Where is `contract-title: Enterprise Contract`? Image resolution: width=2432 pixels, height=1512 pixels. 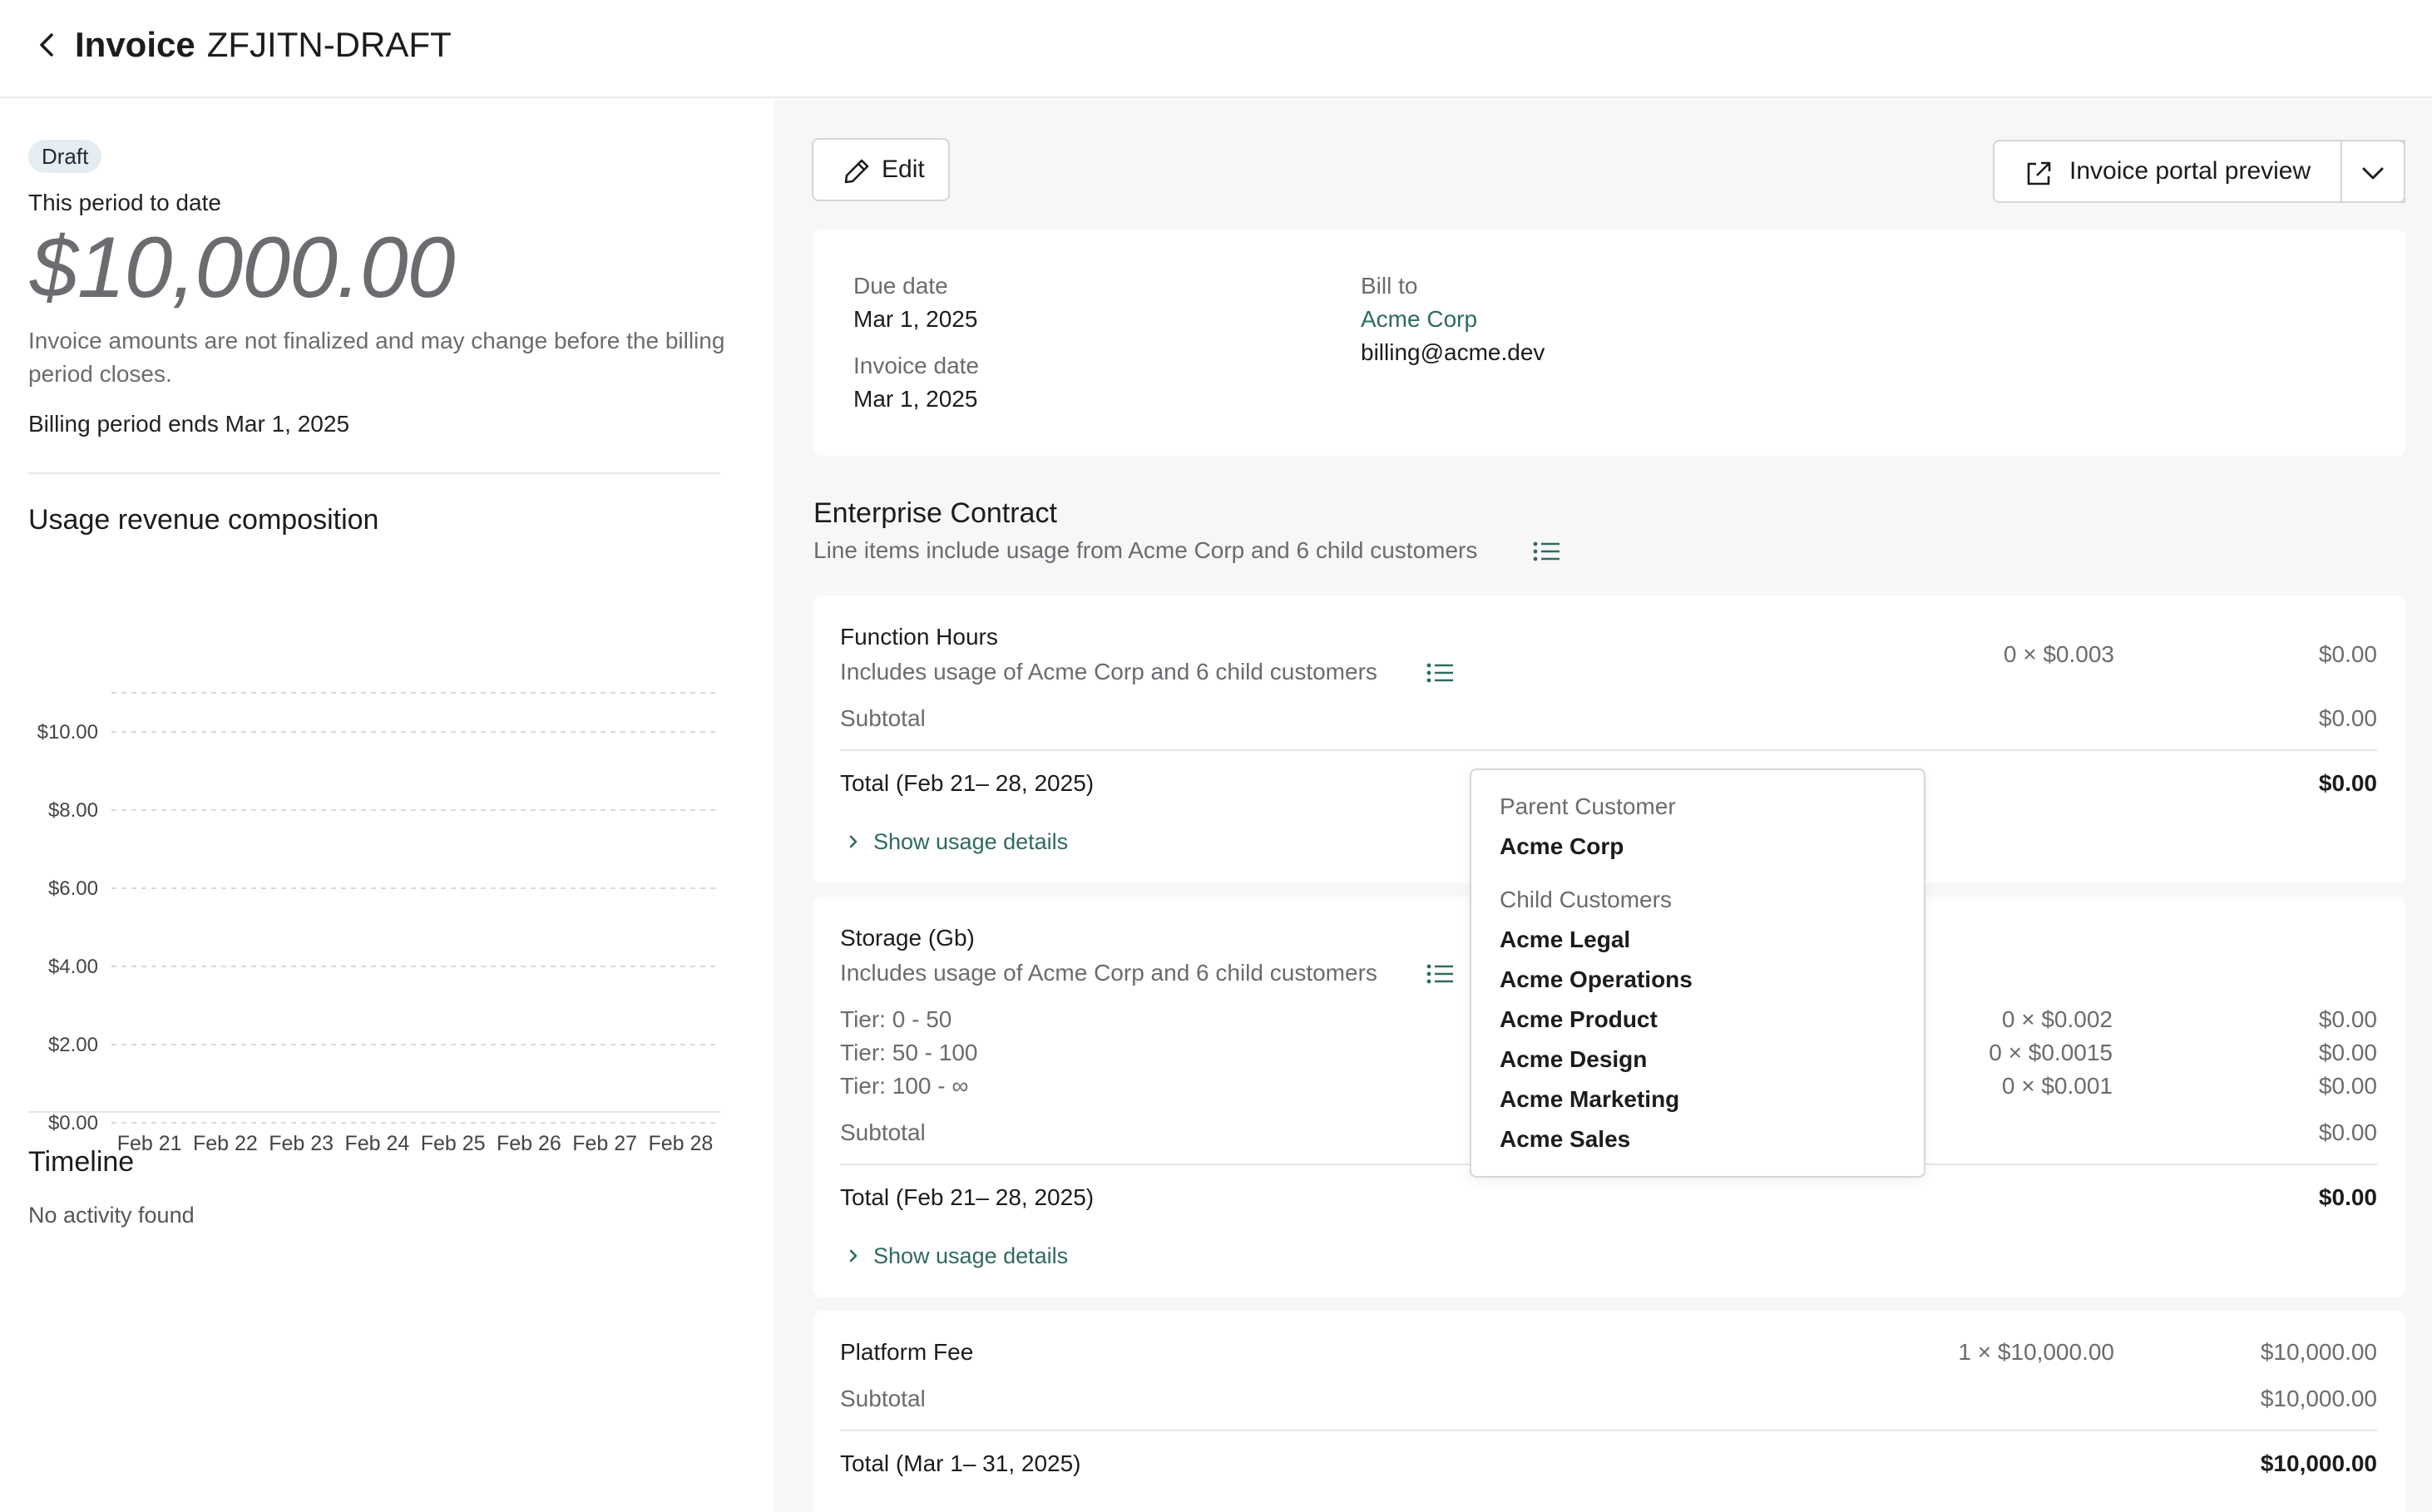
contract-title: Enterprise Contract is located at coordinates (935, 513).